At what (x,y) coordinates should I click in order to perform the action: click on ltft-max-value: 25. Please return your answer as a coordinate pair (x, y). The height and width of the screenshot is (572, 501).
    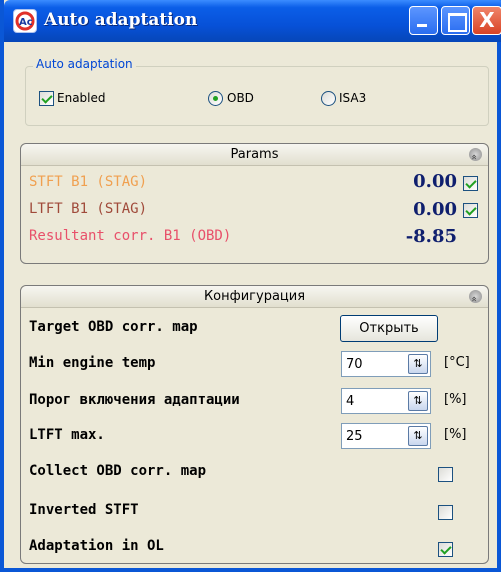
    Looking at the image, I should click on (354, 436).